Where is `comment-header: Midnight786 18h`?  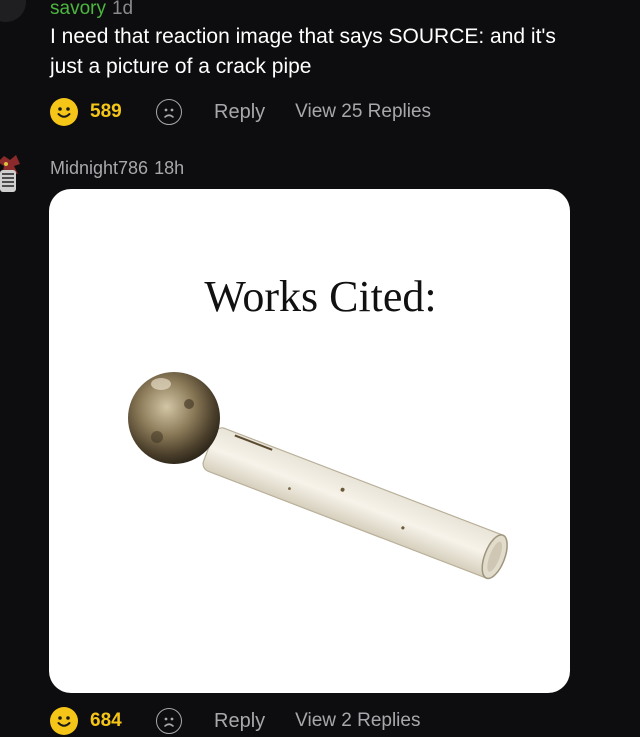
comment-header: Midnight786 18h is located at coordinates (117, 168).